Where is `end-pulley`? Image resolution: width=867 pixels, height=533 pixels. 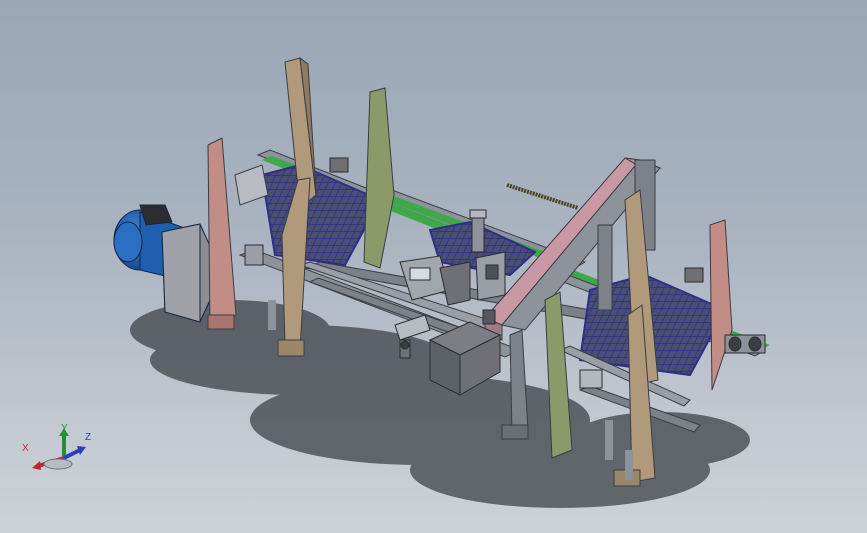
end-pulley is located at coordinates (745, 344).